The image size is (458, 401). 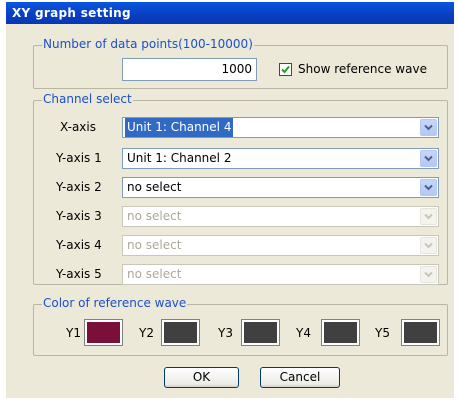 I want to click on y-axis-5-select: no select, so click(x=280, y=274).